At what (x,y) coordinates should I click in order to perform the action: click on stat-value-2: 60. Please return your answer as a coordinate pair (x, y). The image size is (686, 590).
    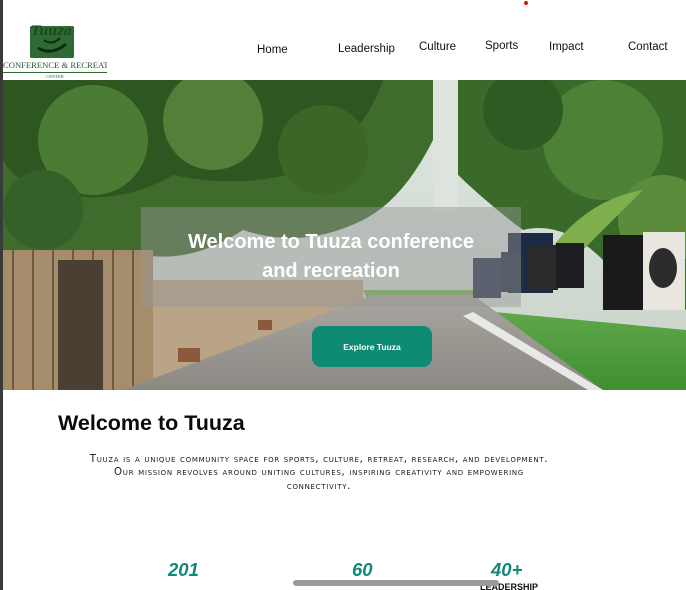
    Looking at the image, I should click on (362, 569).